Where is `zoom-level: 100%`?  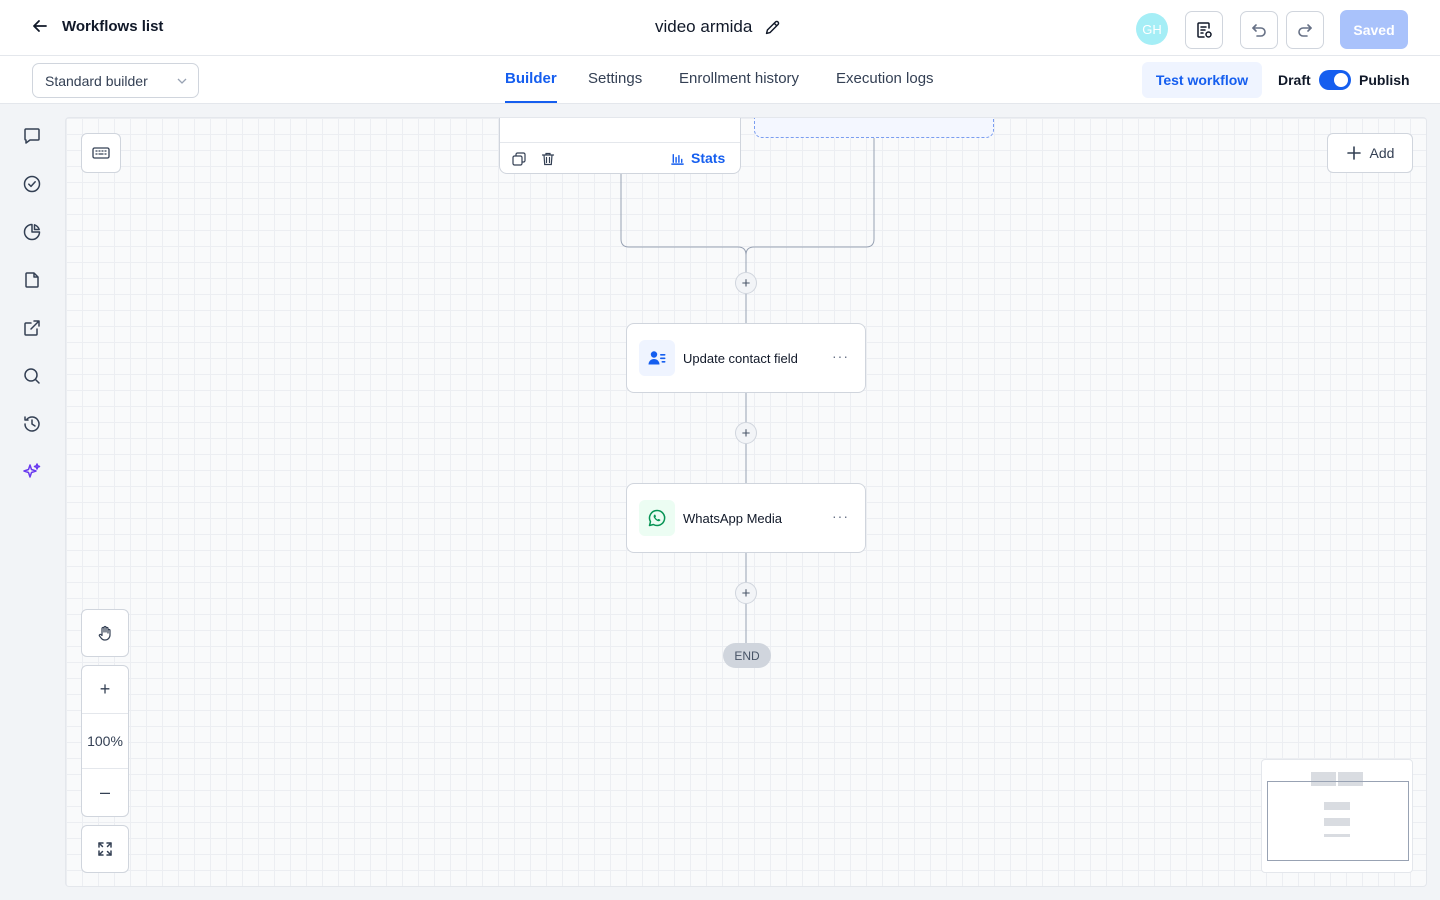 zoom-level: 100% is located at coordinates (105, 741).